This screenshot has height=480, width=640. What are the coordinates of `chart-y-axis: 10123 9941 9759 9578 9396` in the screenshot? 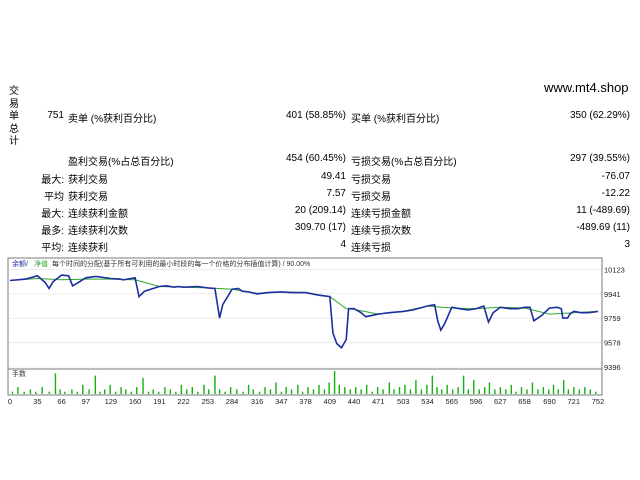 It's located at (614, 318).